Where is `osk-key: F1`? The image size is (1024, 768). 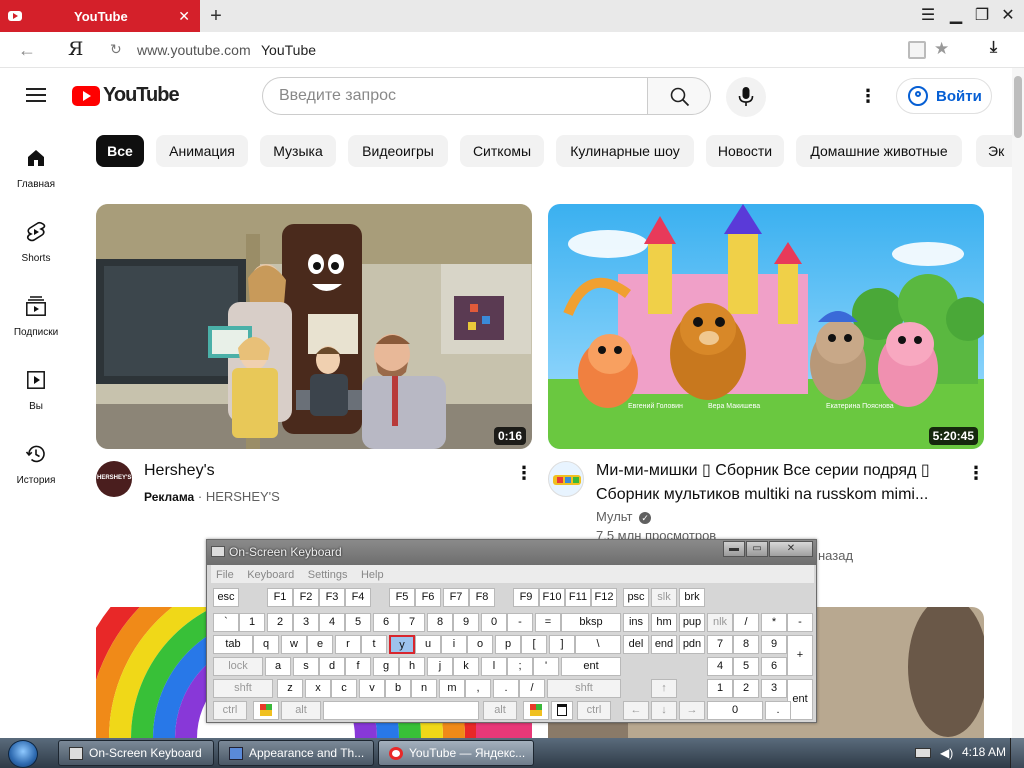
osk-key: F1 is located at coordinates (280, 597).